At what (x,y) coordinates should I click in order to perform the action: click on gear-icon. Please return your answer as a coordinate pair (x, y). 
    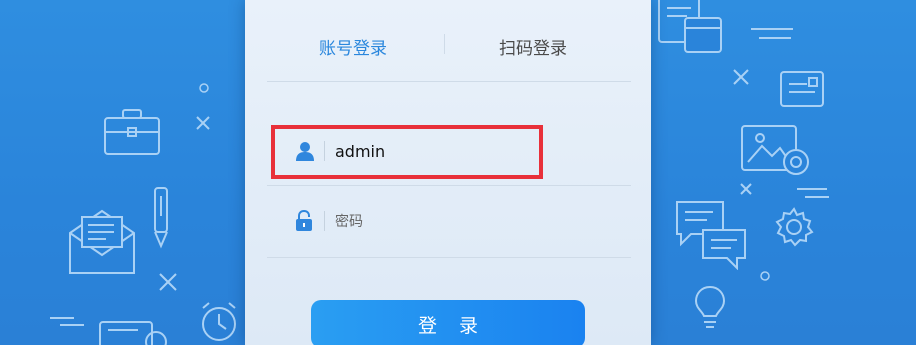
    Looking at the image, I should click on (794, 227).